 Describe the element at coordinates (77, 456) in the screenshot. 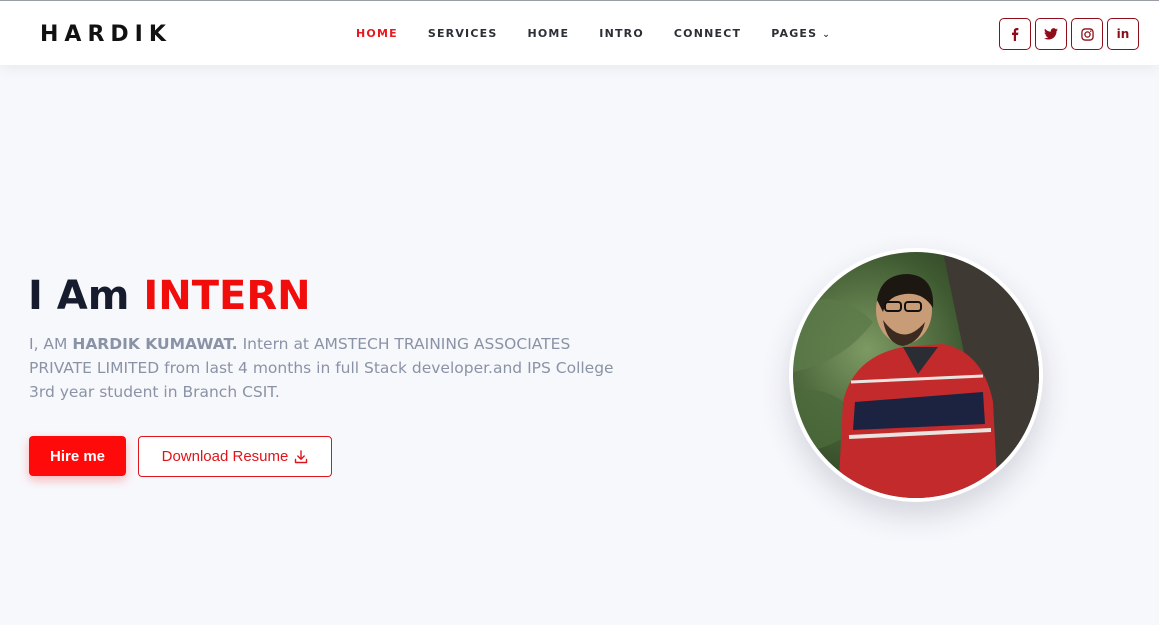

I see `hire-me-button: Hire me` at that location.